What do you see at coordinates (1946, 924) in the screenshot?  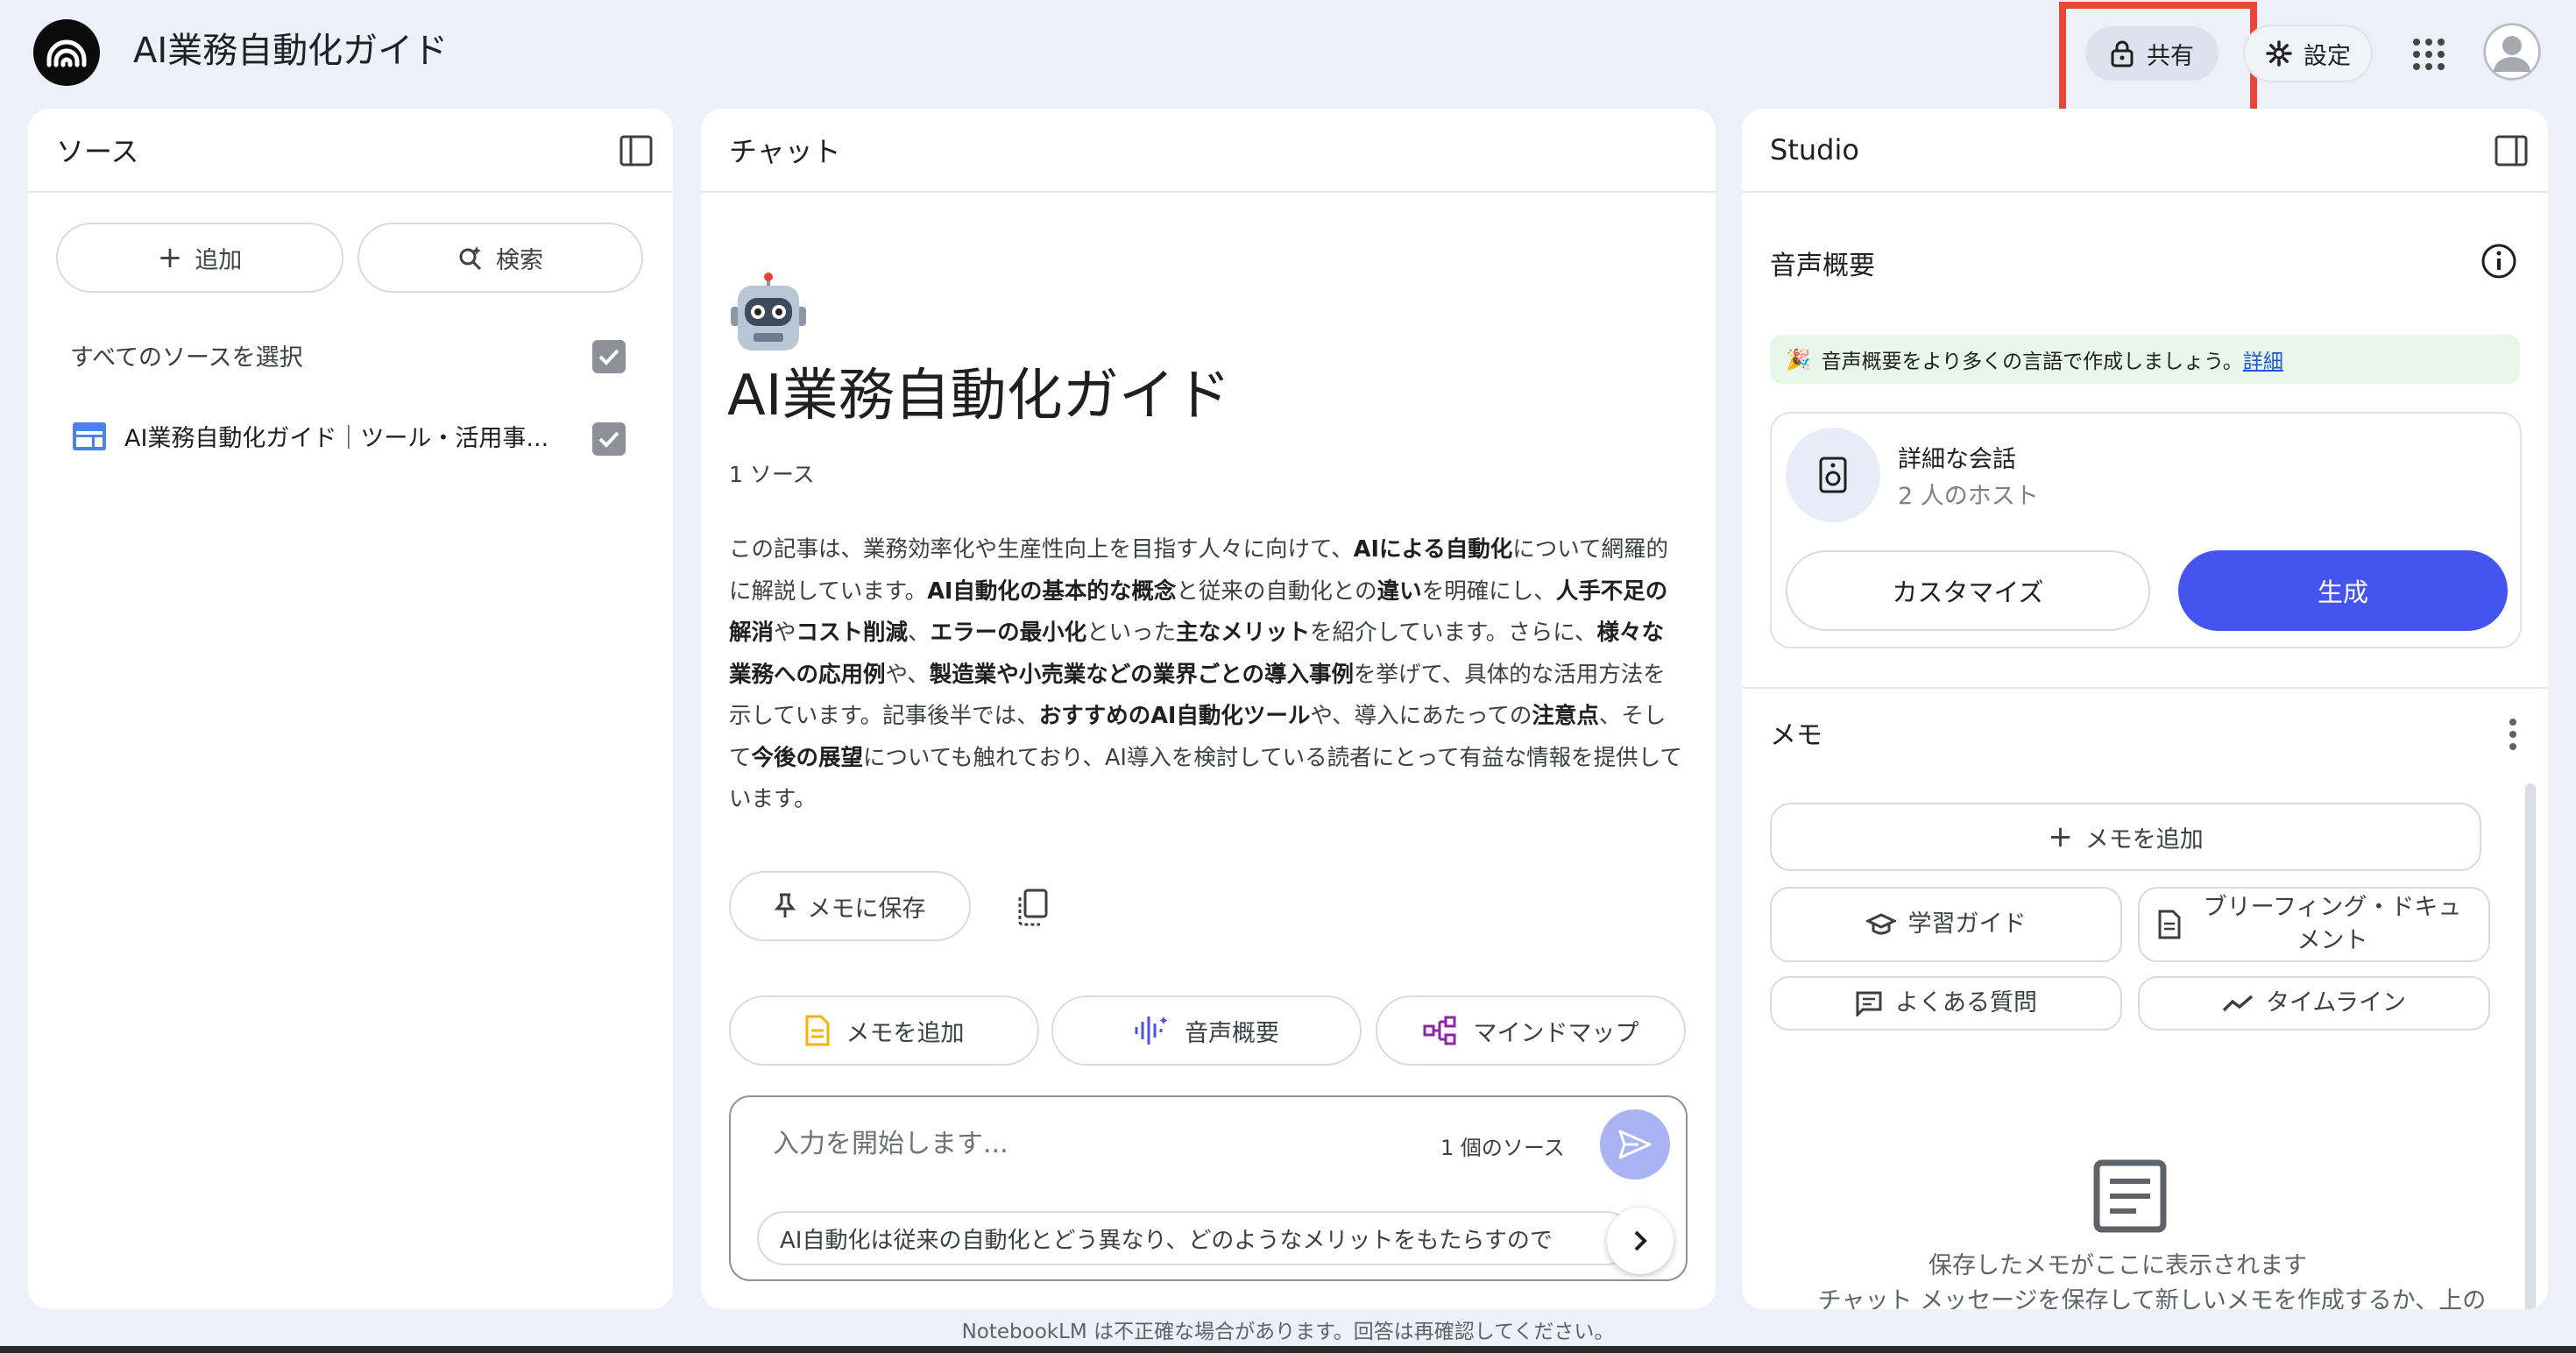 I see `study-guide-button: 学習ガイド` at bounding box center [1946, 924].